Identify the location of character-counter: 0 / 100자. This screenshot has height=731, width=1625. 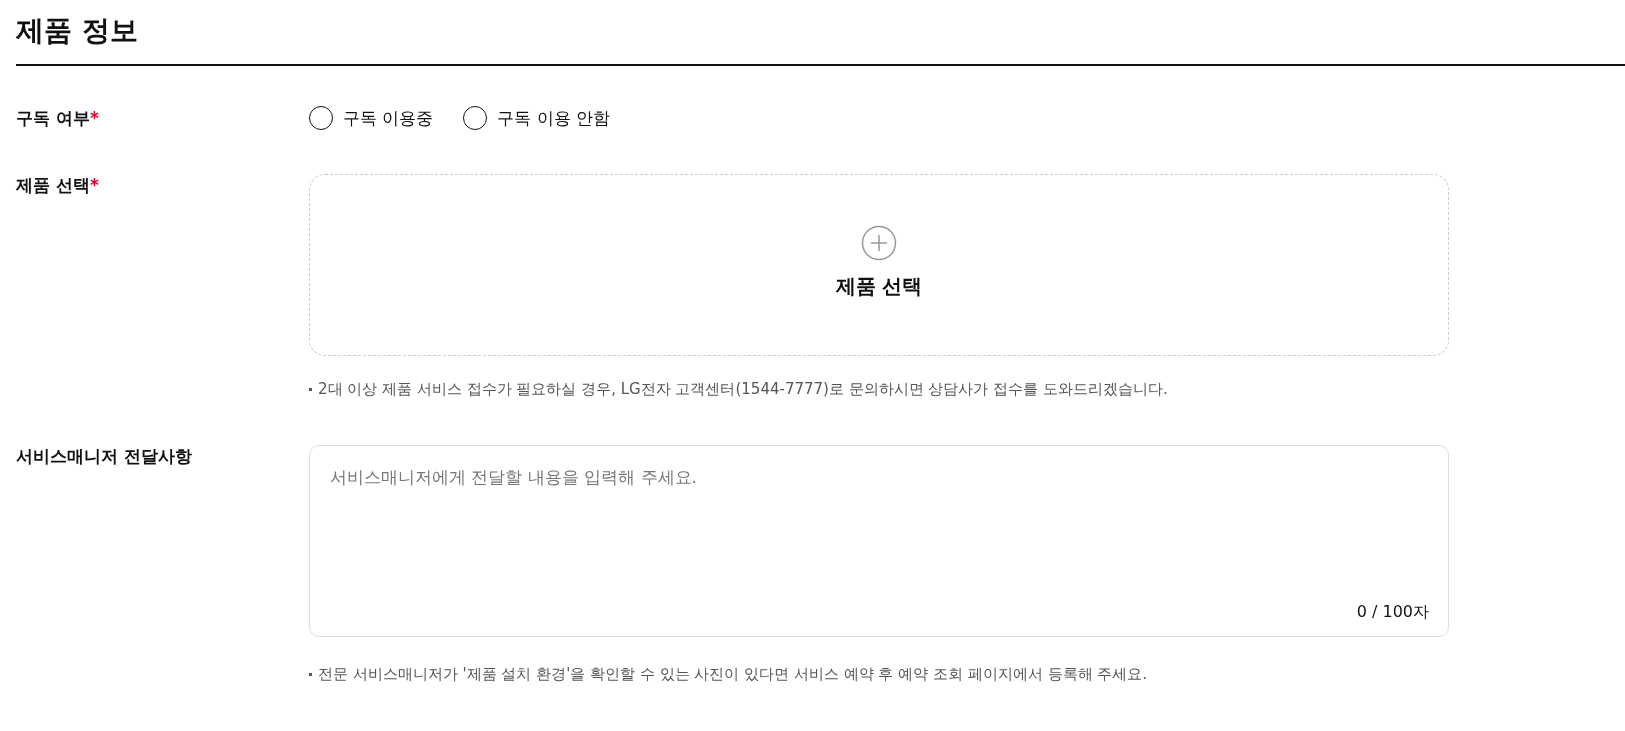
(1392, 612).